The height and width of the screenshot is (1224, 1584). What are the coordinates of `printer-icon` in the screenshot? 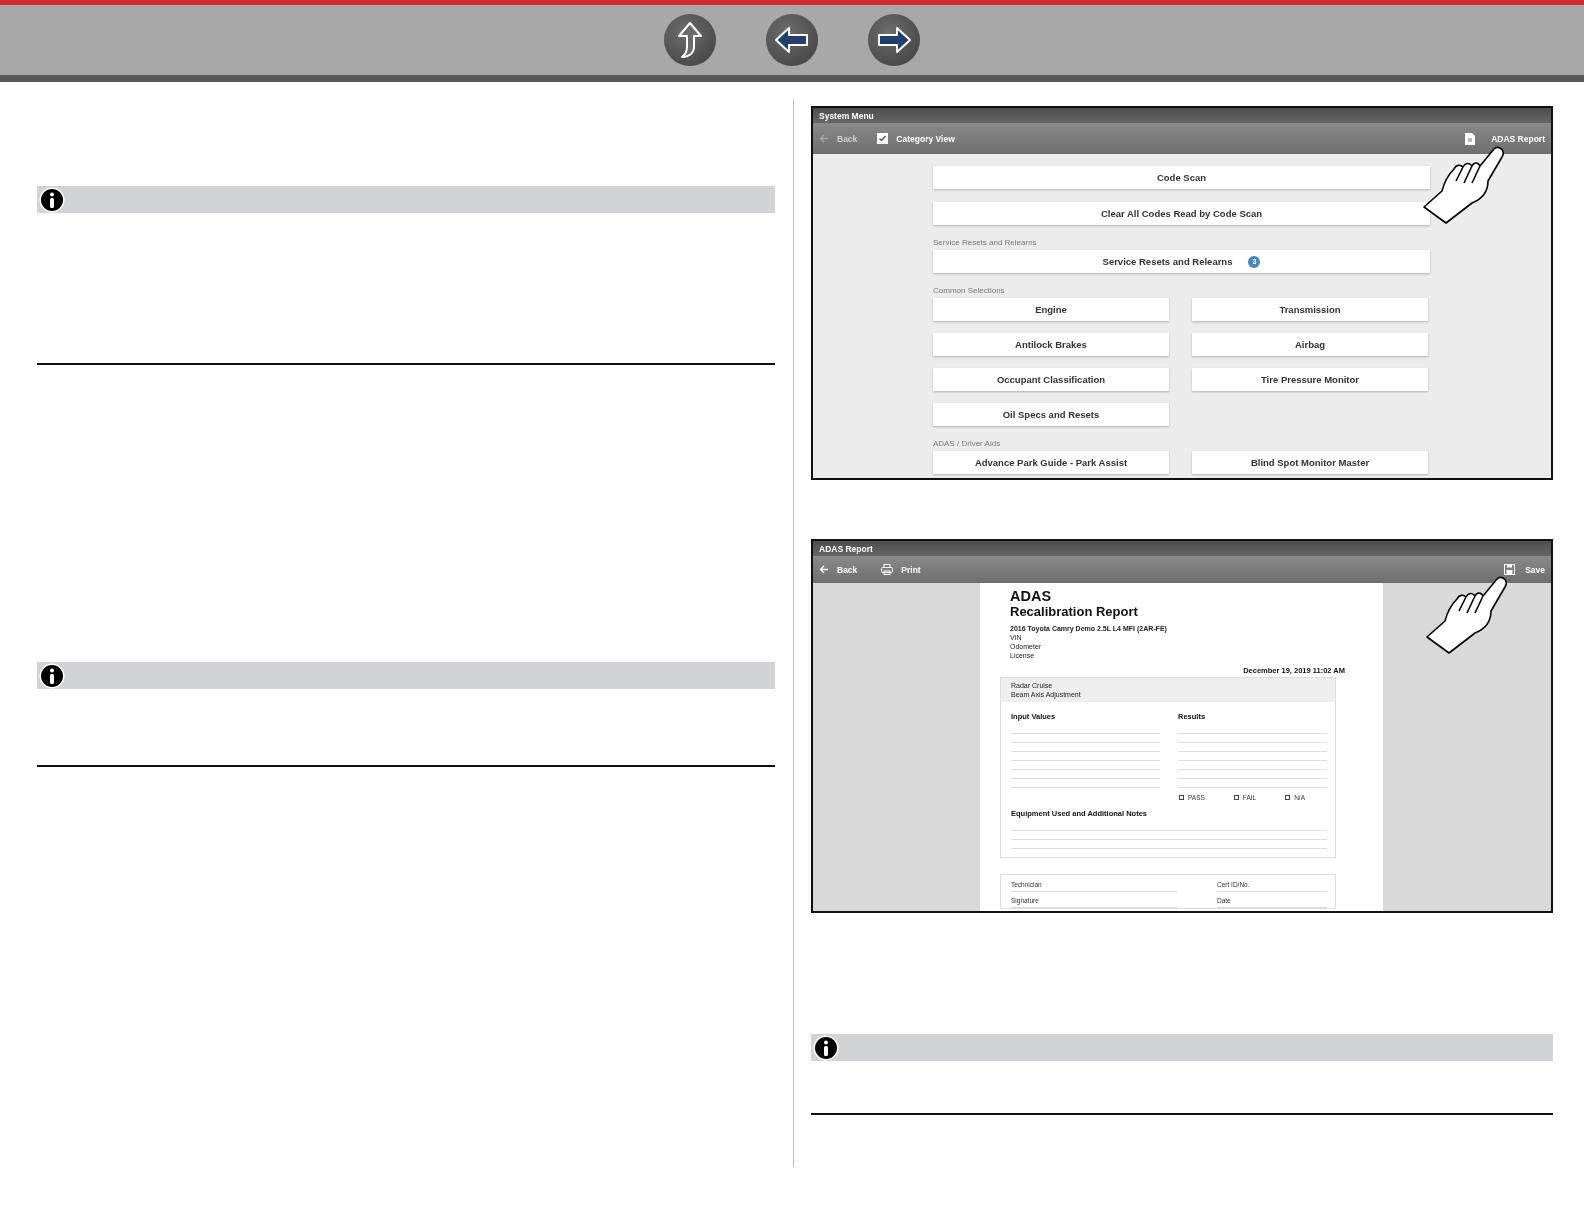 It's located at (887, 569).